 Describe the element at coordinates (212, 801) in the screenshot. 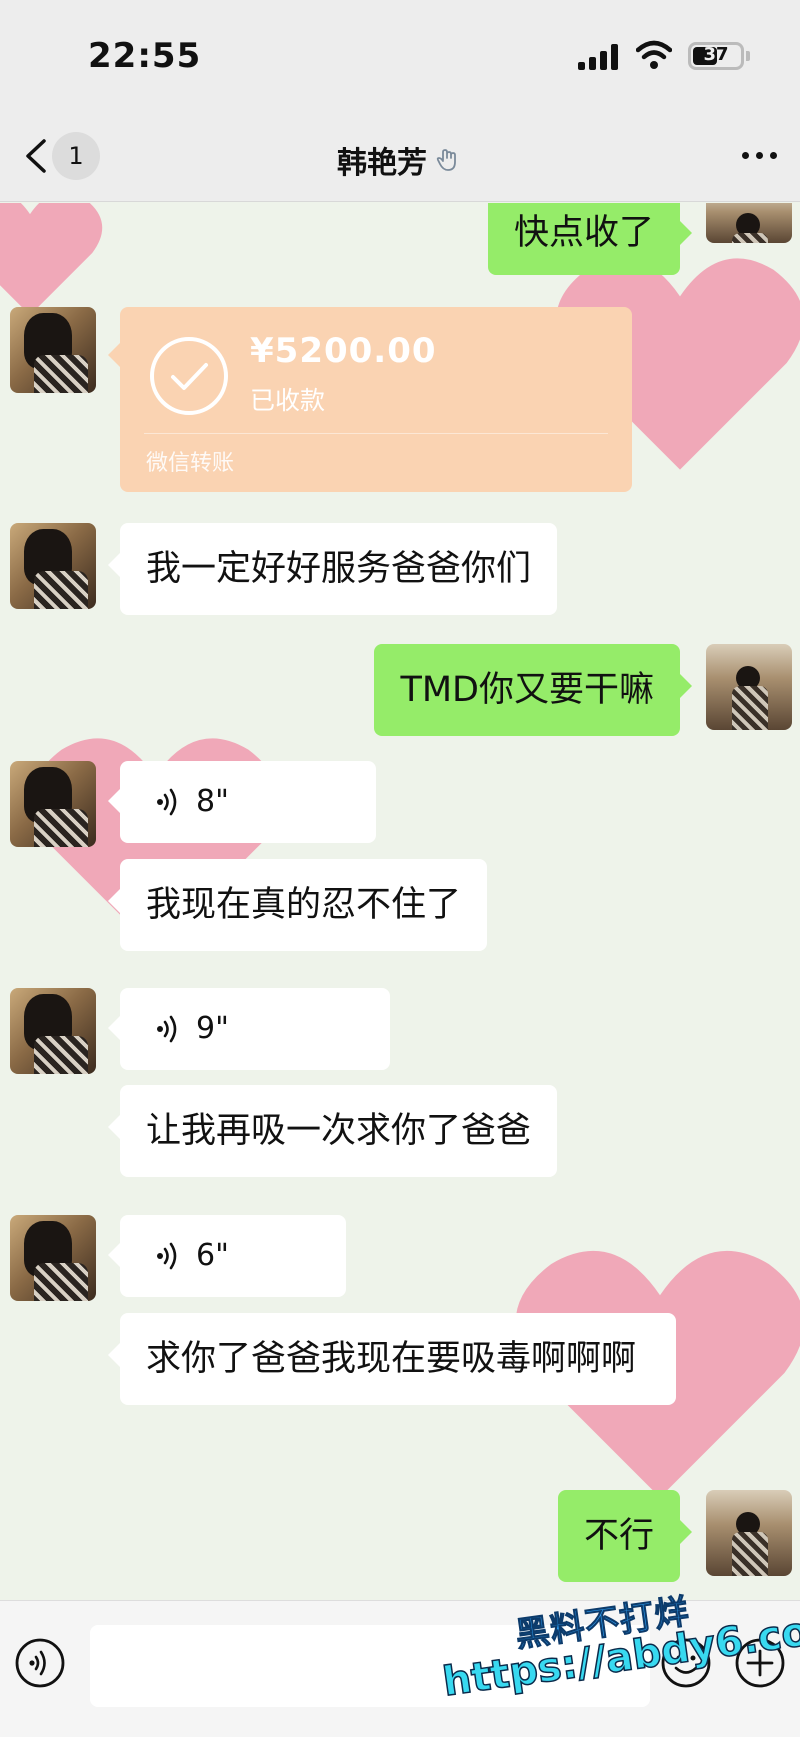

I see `voice-duration: 8"` at that location.